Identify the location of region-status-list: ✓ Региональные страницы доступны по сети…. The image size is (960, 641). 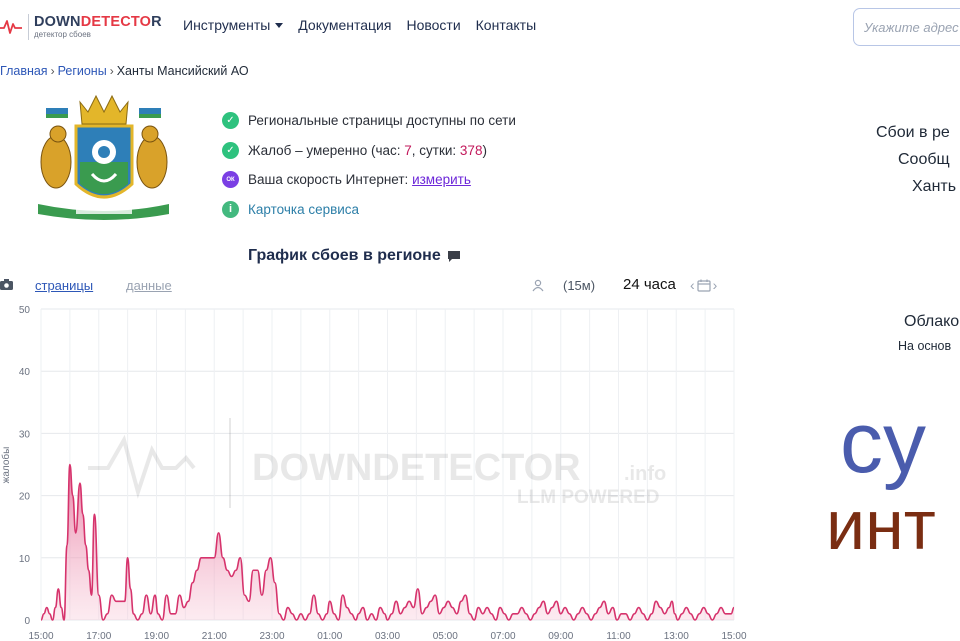
(369, 165).